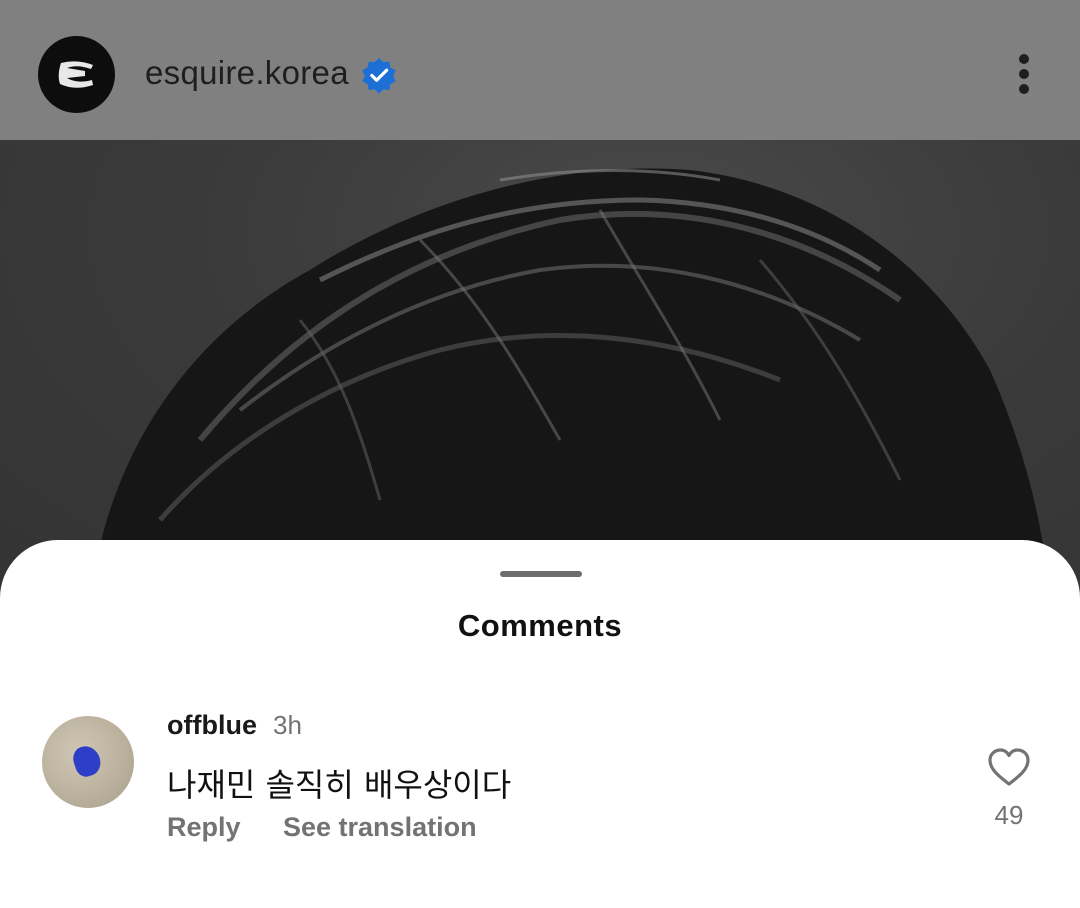  Describe the element at coordinates (204, 827) in the screenshot. I see `reply-button: Reply` at that location.